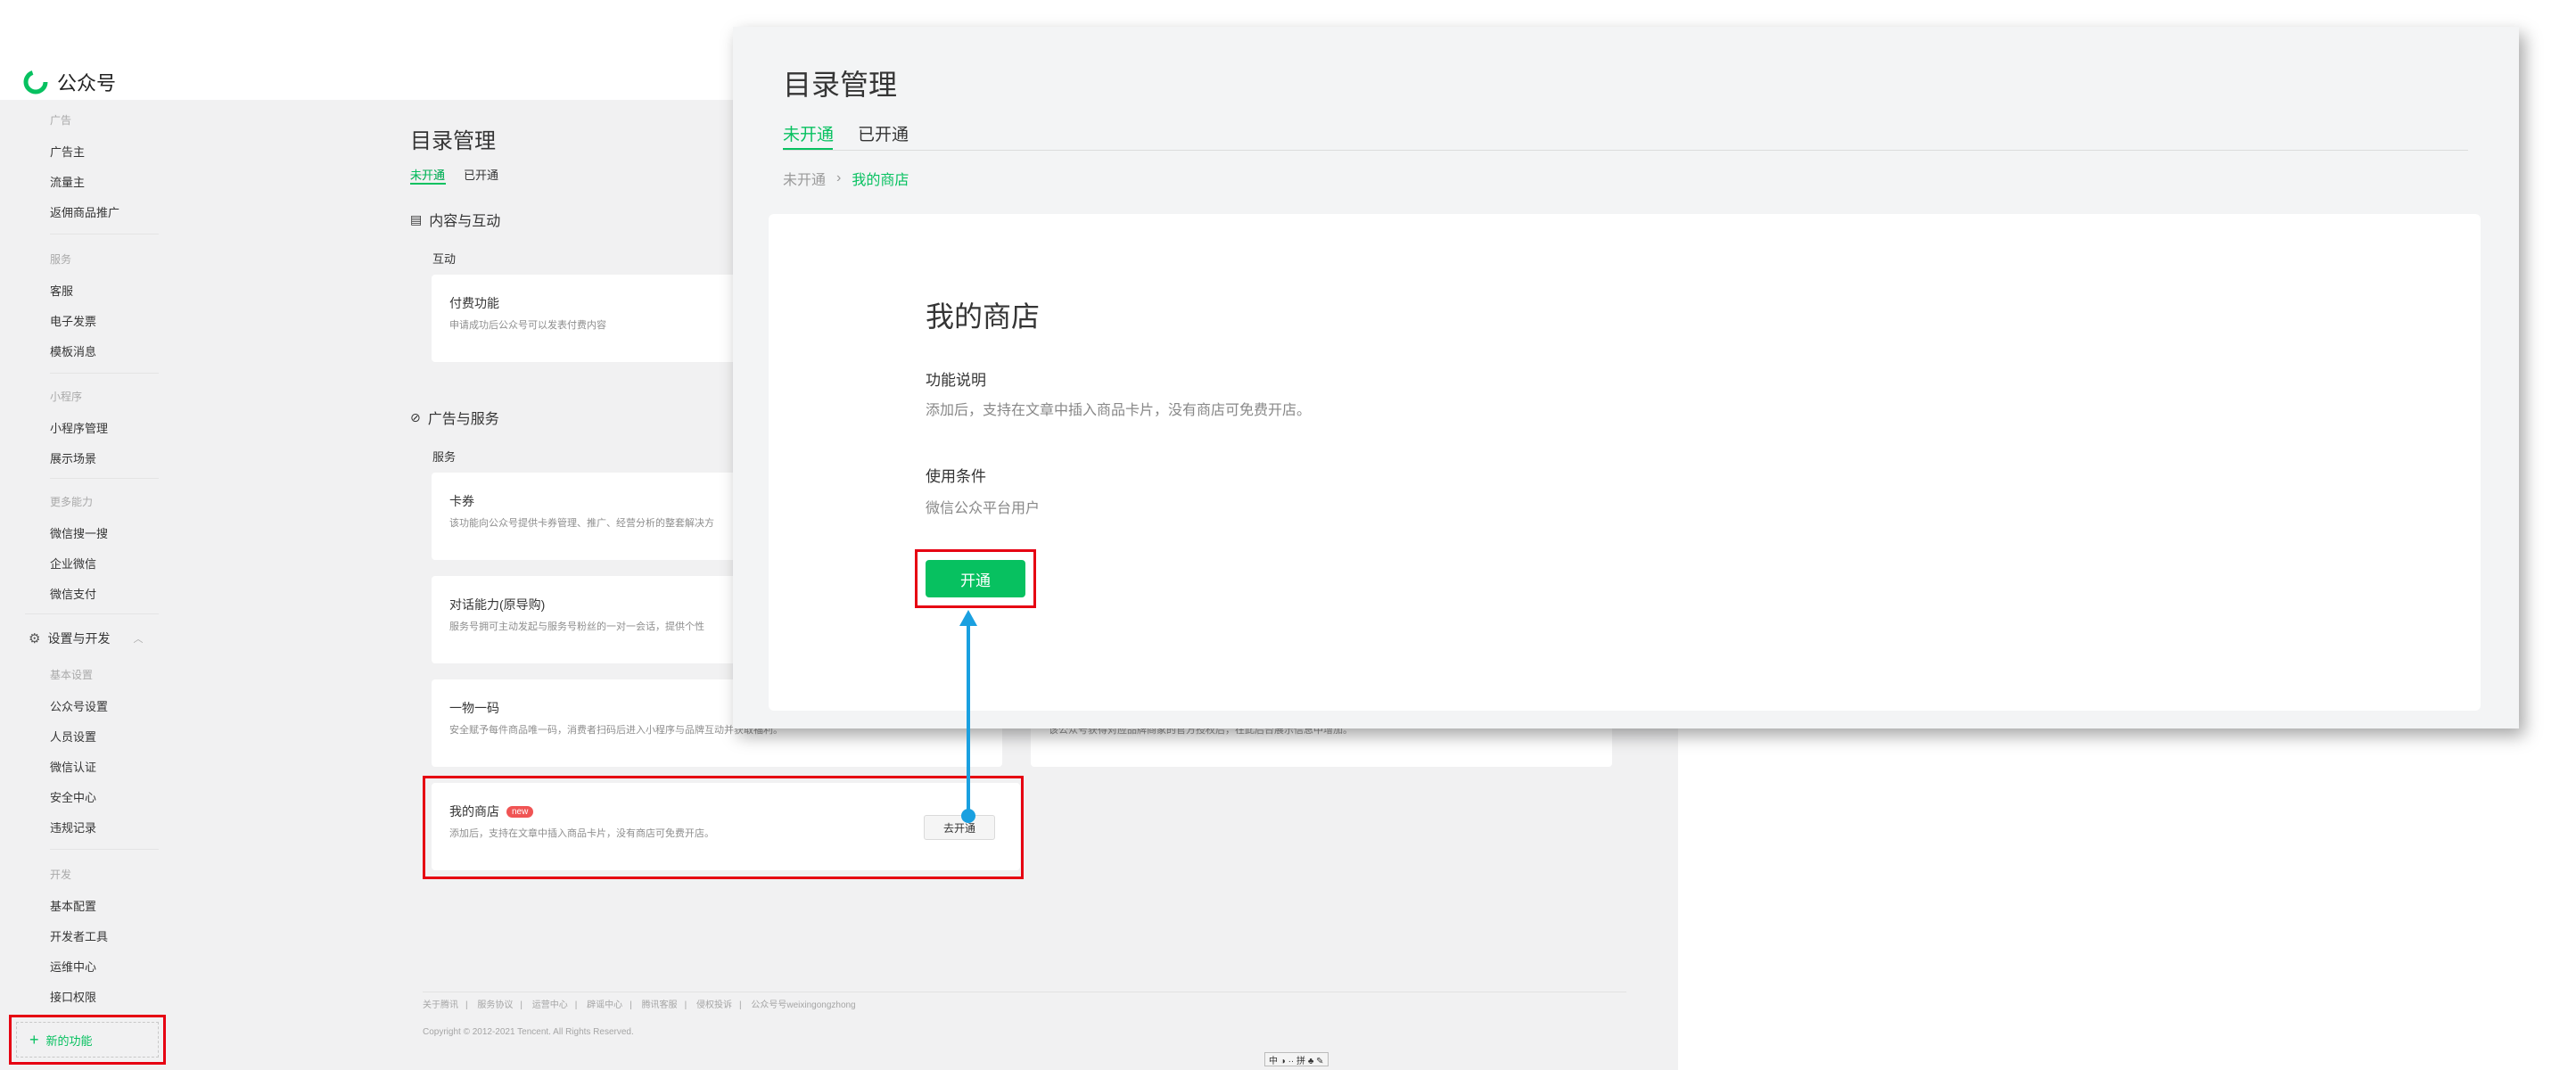 This screenshot has height=1070, width=2576. What do you see at coordinates (956, 380) in the screenshot?
I see `function-label: 功能说明` at bounding box center [956, 380].